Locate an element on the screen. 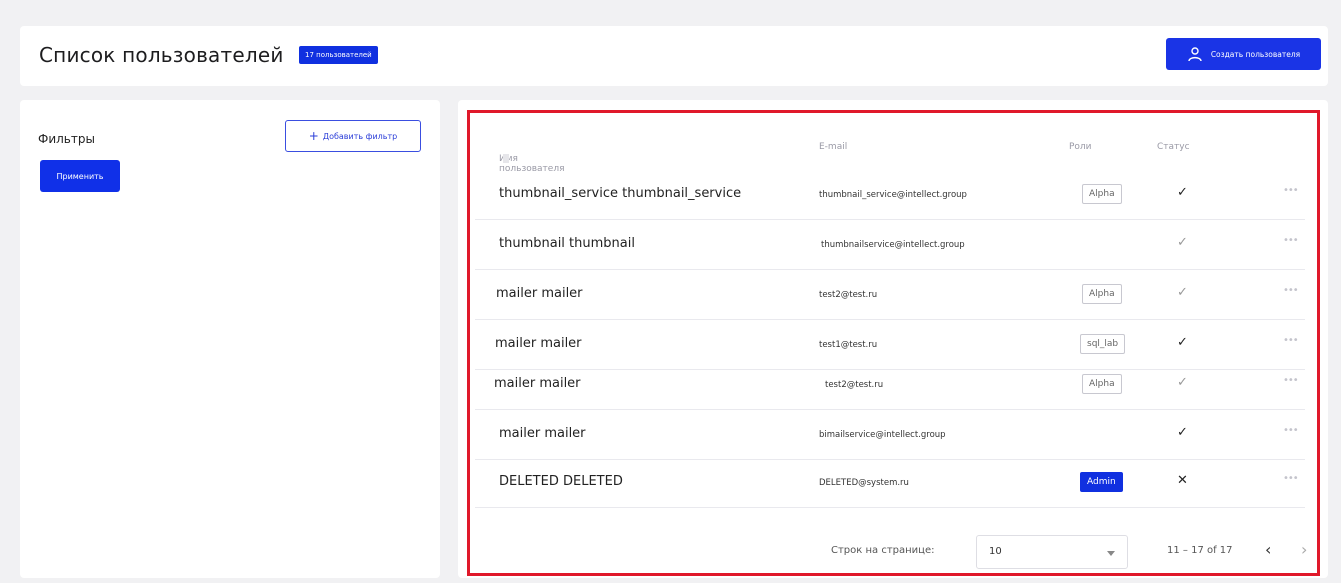 The image size is (1341, 583). user-icon is located at coordinates (1195, 54).